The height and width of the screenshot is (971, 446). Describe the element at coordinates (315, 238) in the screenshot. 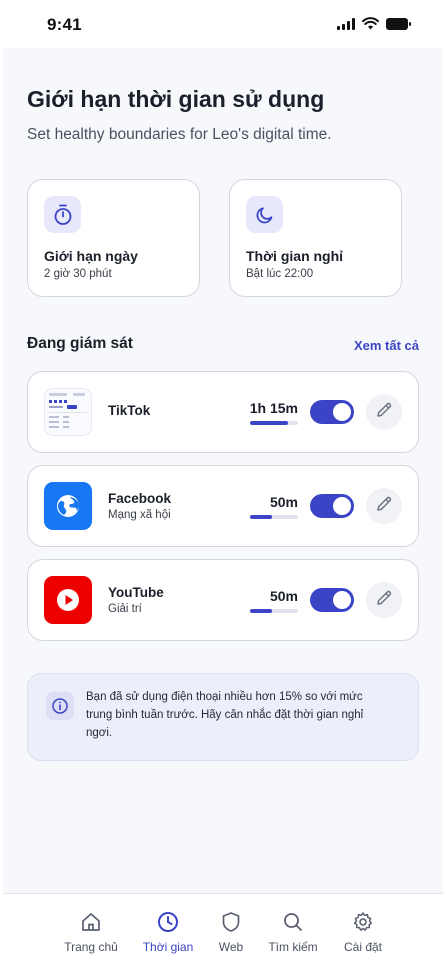

I see `downtime-card: Thời gian nghỉ Bật lúc 22:00` at that location.